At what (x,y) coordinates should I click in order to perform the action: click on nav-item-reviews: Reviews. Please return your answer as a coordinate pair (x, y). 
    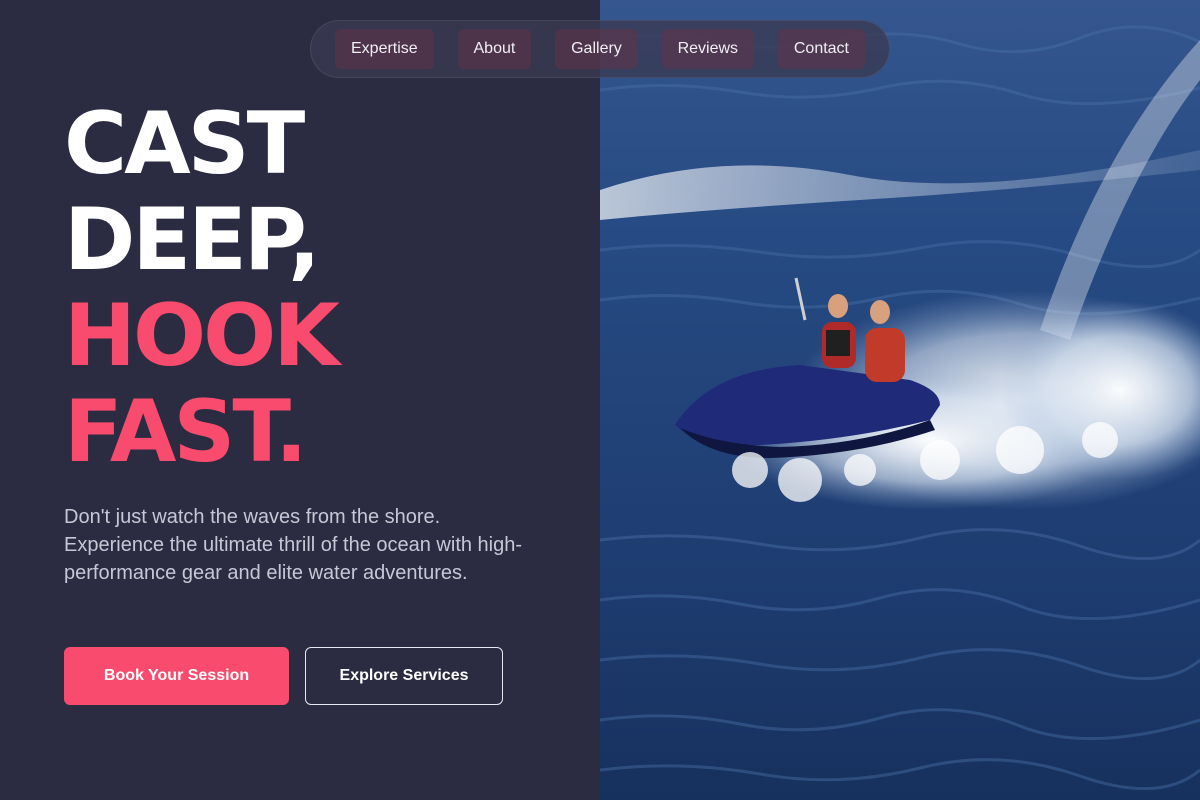
    Looking at the image, I should click on (708, 49).